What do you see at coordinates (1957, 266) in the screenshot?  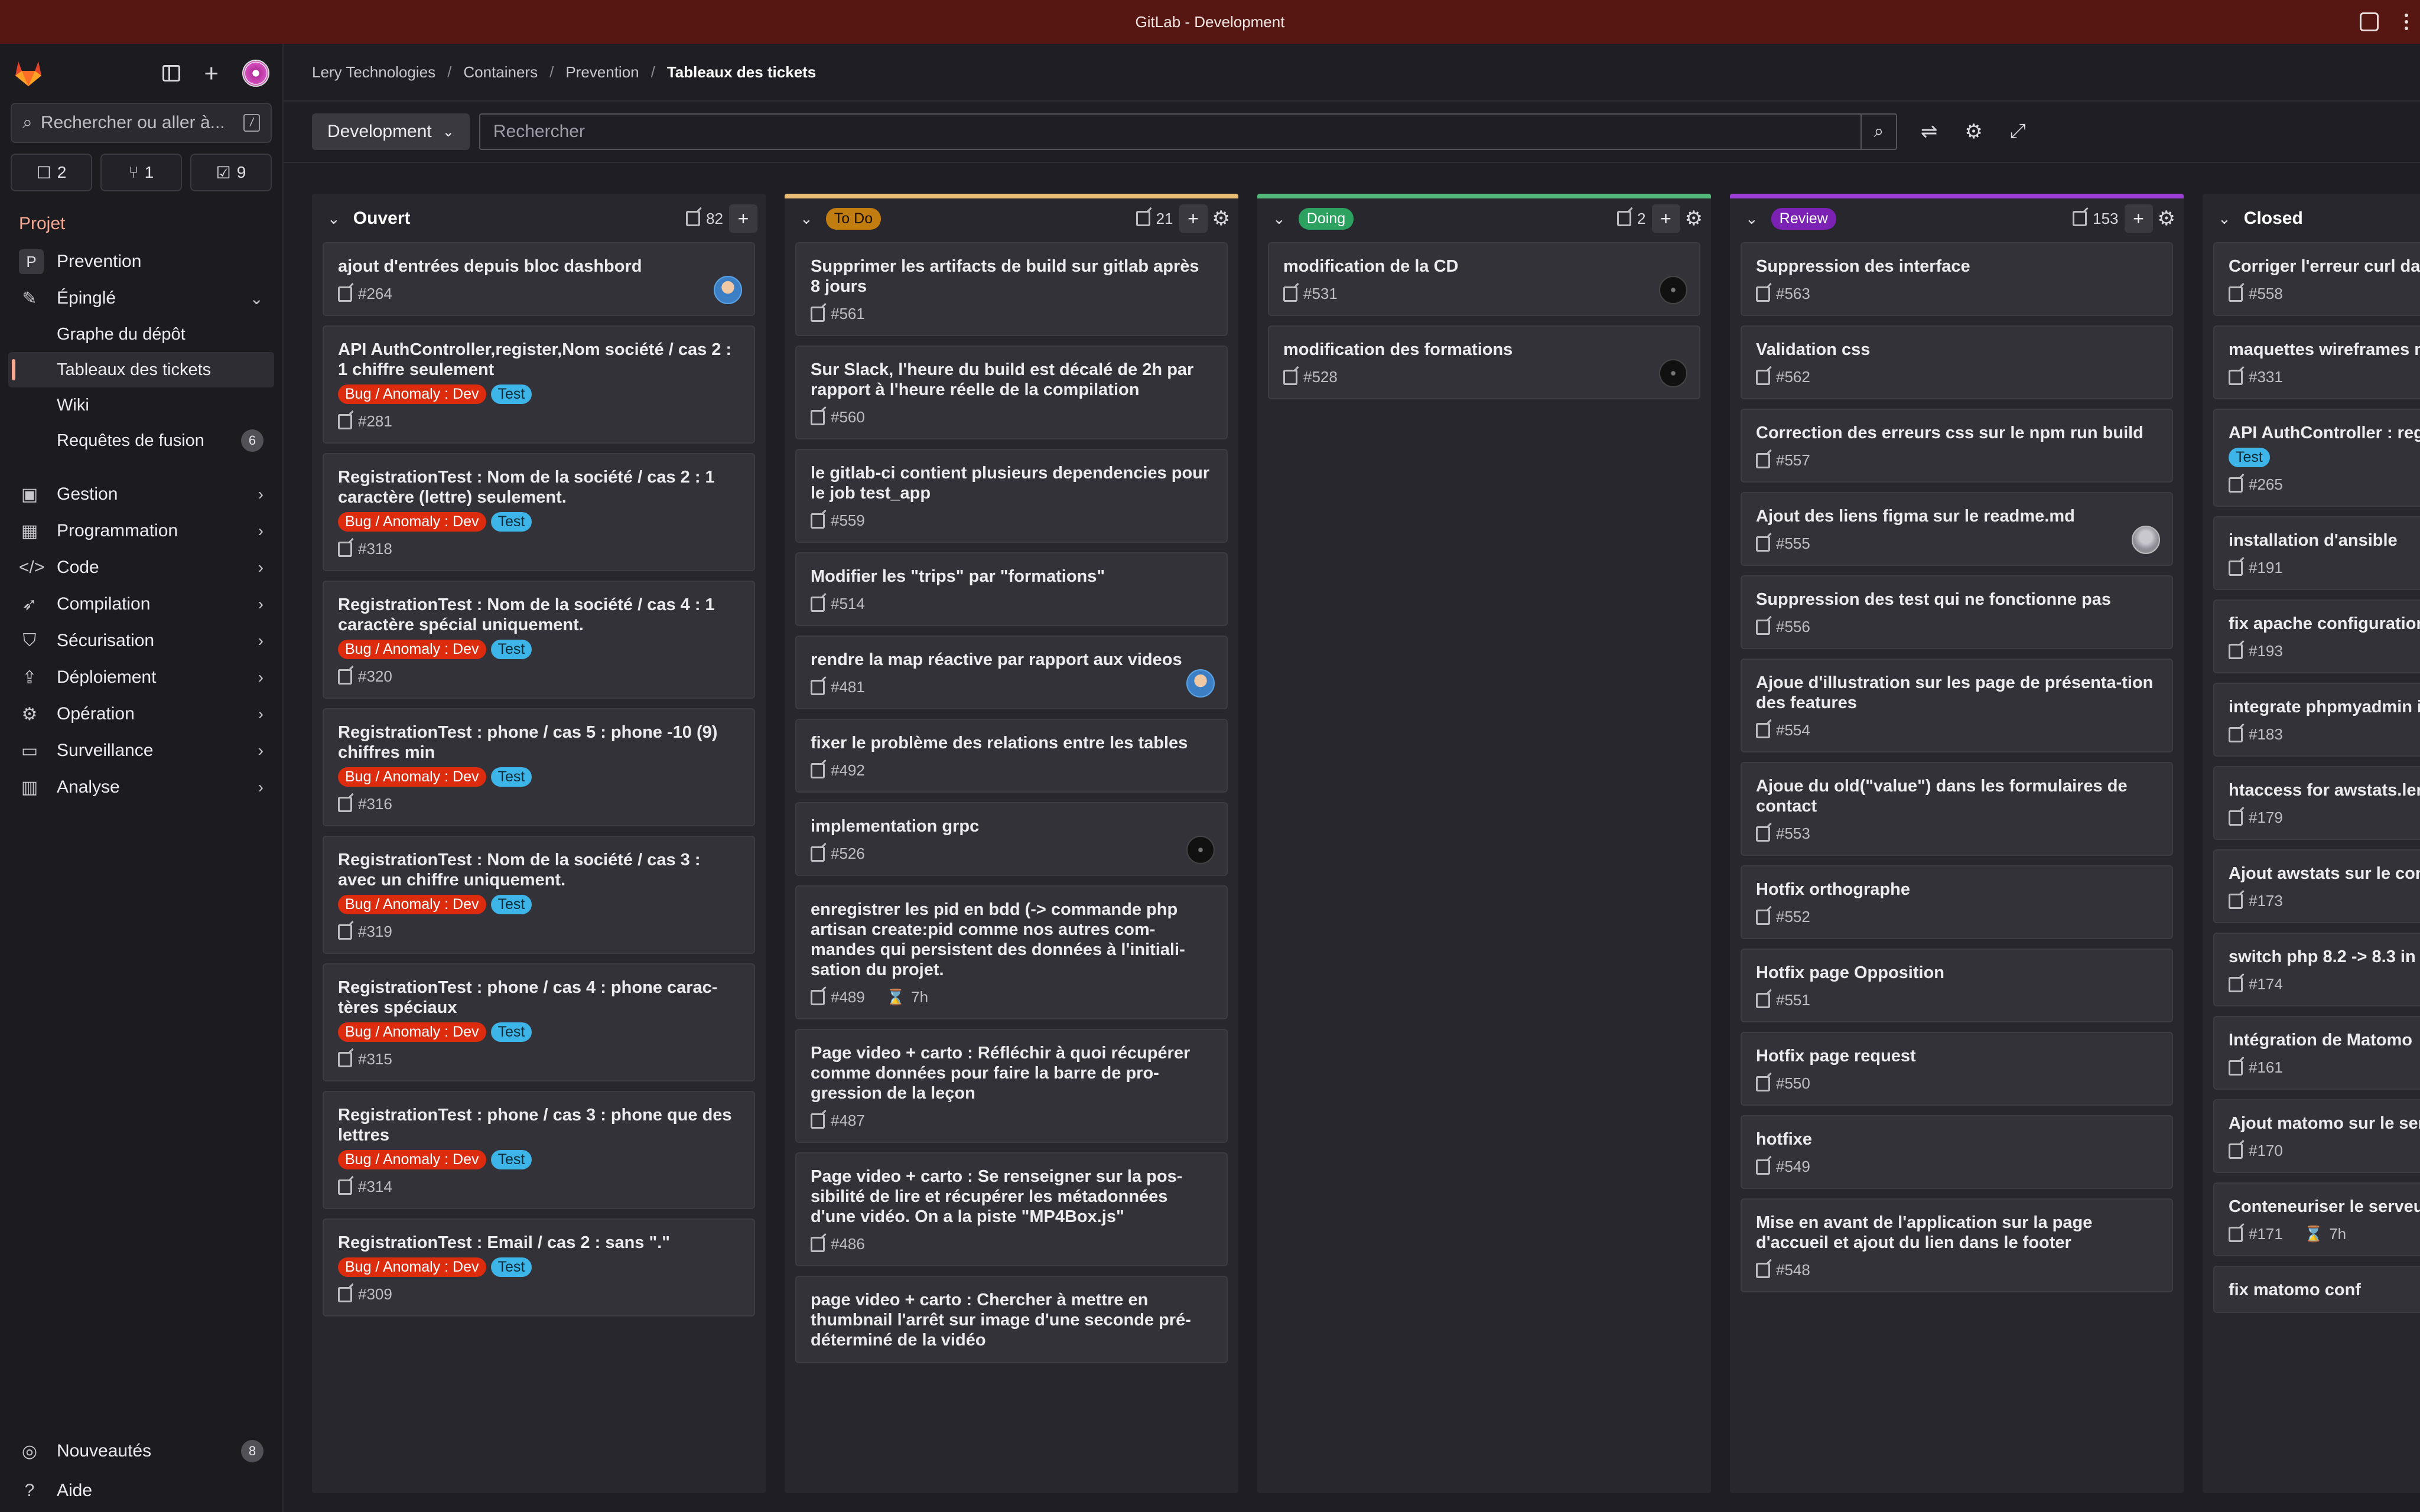 I see `issue-title: Suppression des interface` at bounding box center [1957, 266].